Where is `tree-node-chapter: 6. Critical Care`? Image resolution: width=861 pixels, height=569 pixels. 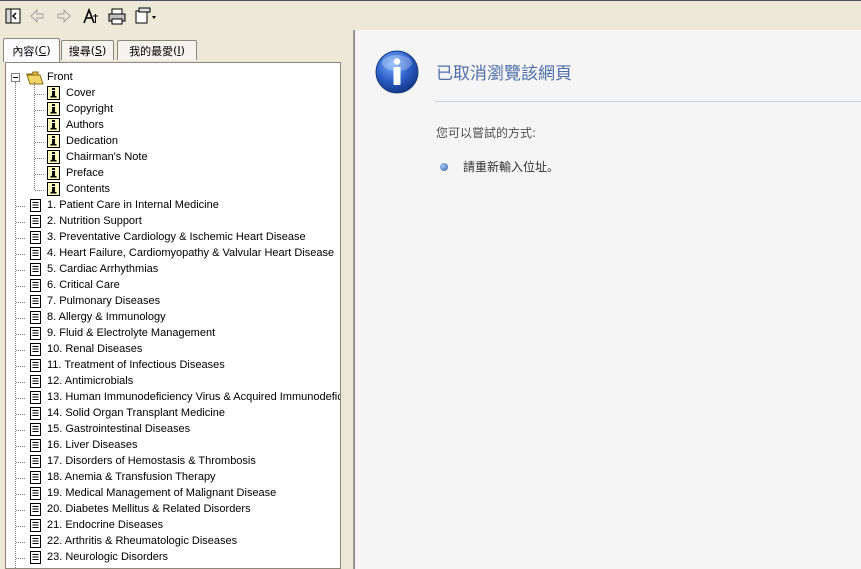
tree-node-chapter: 6. Critical Care is located at coordinates (173, 286).